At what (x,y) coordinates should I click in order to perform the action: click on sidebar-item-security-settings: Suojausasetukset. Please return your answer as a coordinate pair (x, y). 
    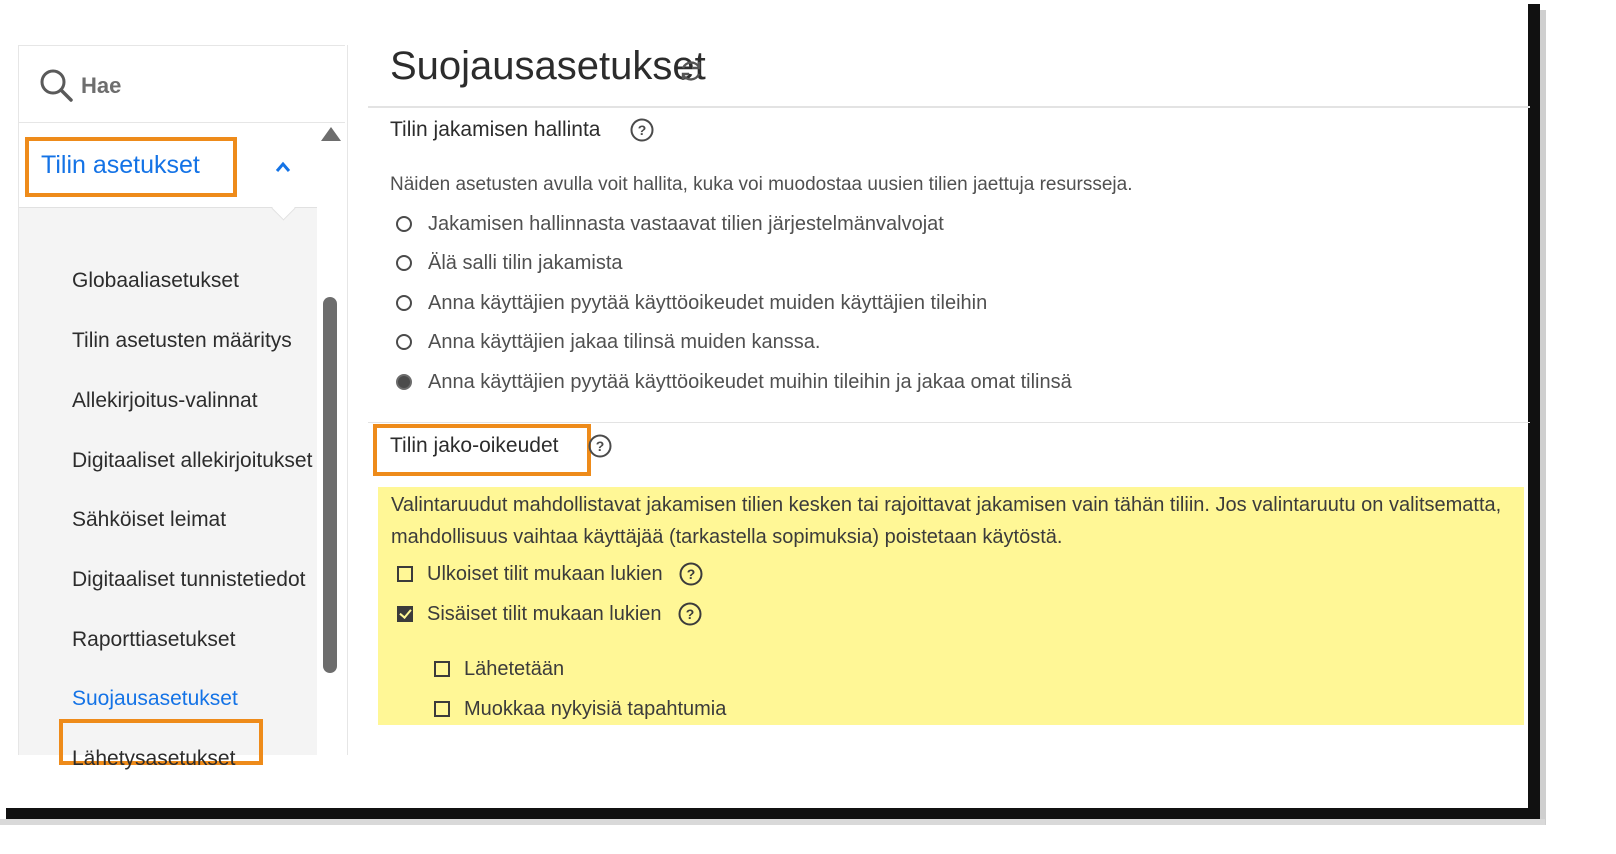
    Looking at the image, I should click on (155, 699).